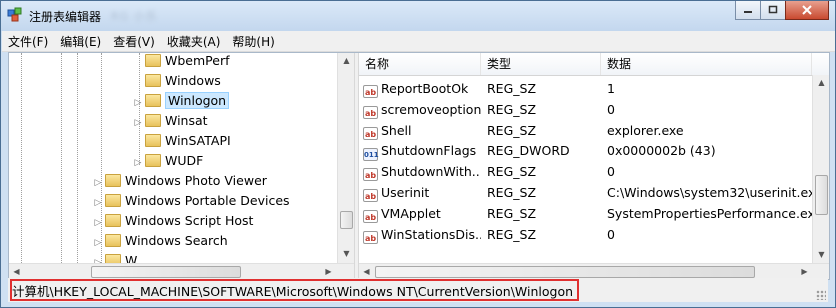 The width and height of the screenshot is (836, 308). Describe the element at coordinates (253, 41) in the screenshot. I see `menu-help: 帮助(H)` at that location.